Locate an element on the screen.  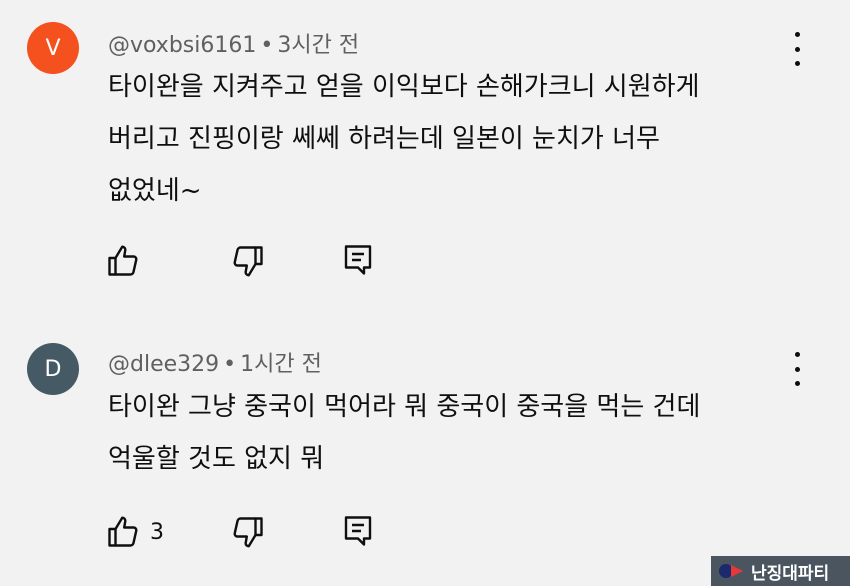
comment-line: 억울할 것도 없지 뭐 is located at coordinates (216, 459).